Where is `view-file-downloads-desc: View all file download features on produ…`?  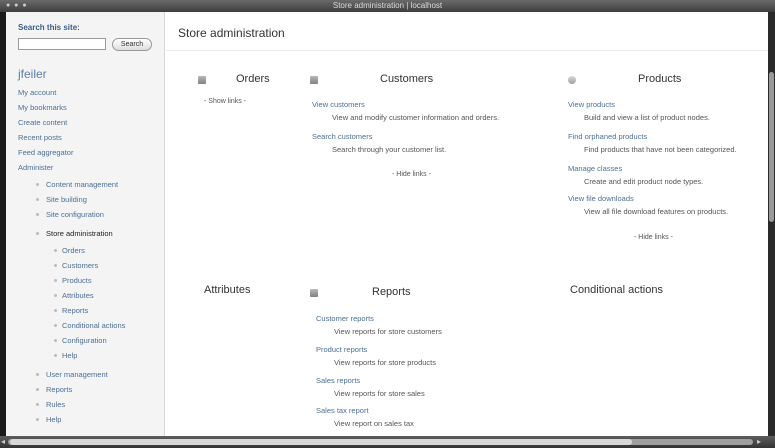 view-file-downloads-desc: View all file download features on produ… is located at coordinates (656, 211).